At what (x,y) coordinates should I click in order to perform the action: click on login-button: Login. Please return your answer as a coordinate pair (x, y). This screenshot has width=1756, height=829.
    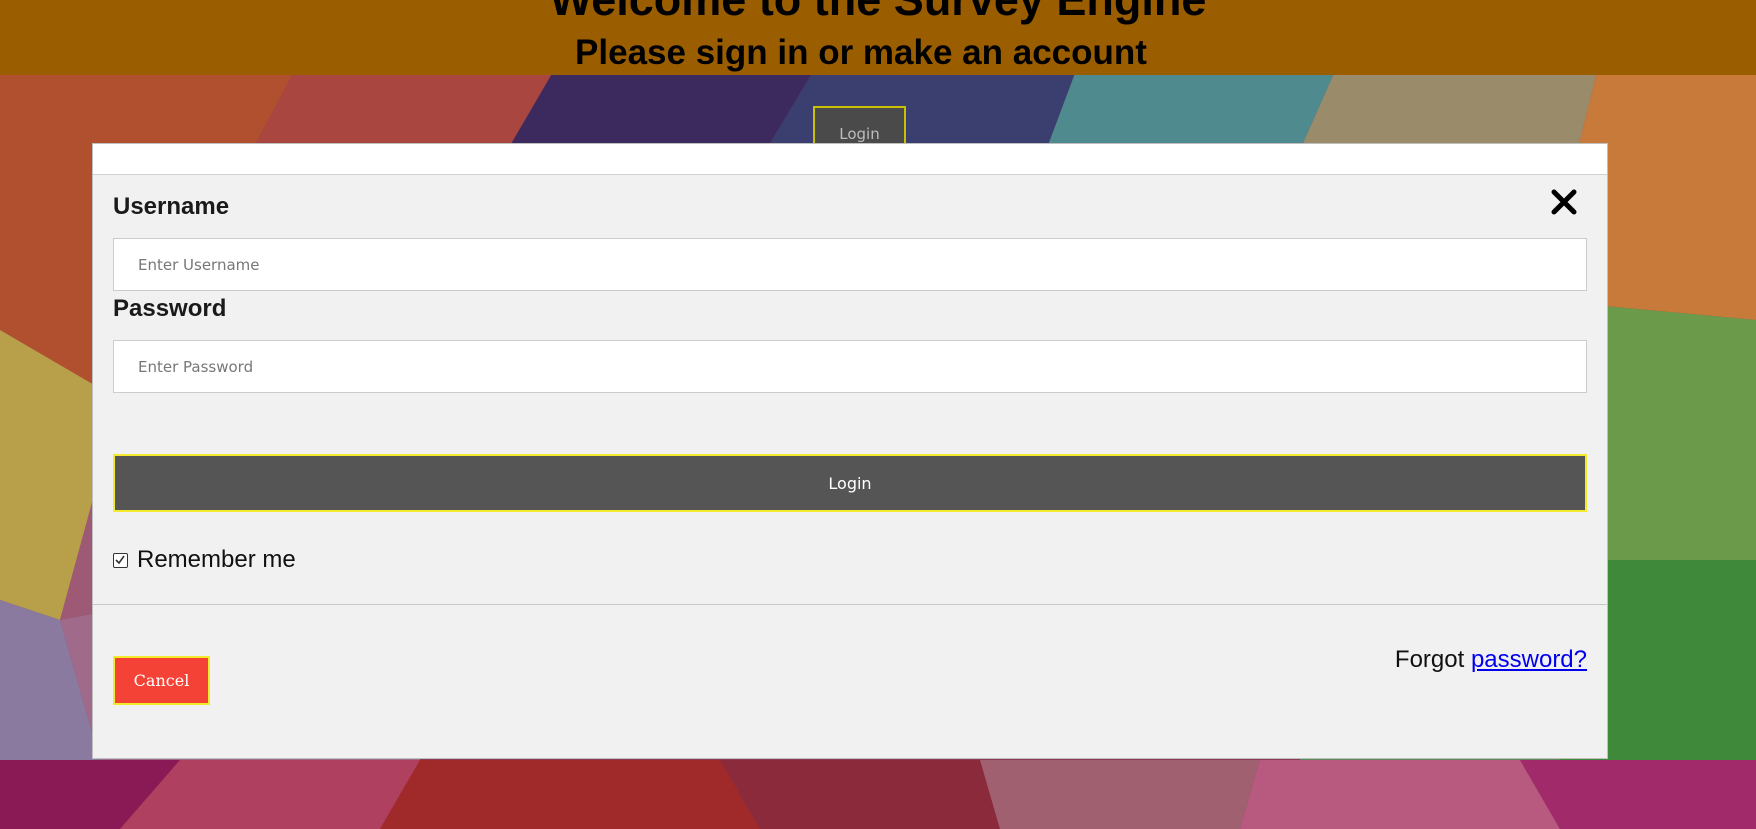
    Looking at the image, I should click on (850, 483).